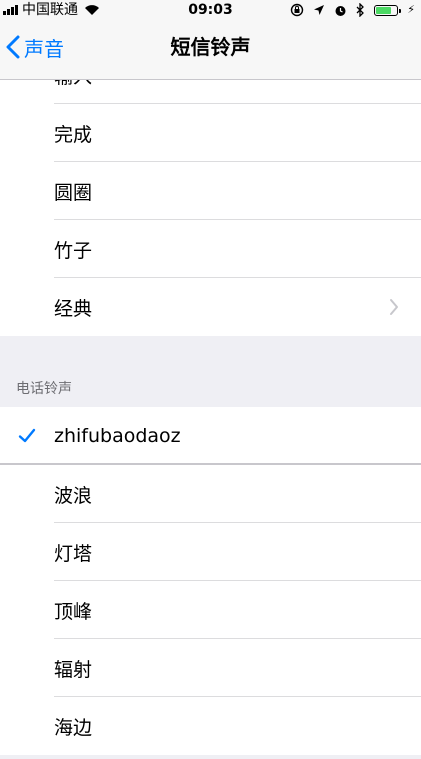  What do you see at coordinates (73, 192) in the screenshot?
I see `tone-label: 圆圈` at bounding box center [73, 192].